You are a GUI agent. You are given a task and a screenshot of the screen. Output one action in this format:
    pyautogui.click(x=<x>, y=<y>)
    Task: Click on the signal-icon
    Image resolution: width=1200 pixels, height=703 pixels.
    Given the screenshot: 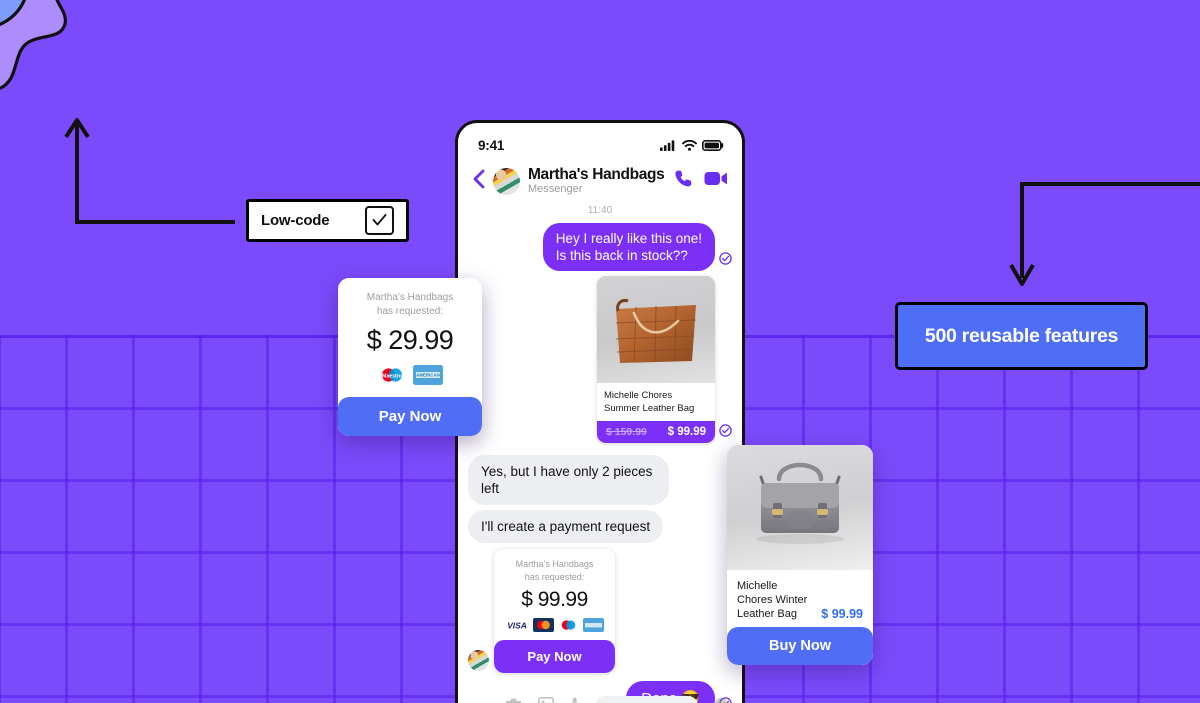 What is the action you would take?
    pyautogui.click(x=667, y=145)
    